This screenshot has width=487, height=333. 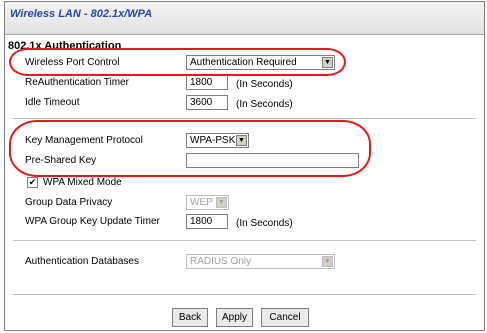 I want to click on auth-database-value: RADIUS Only, so click(x=221, y=261).